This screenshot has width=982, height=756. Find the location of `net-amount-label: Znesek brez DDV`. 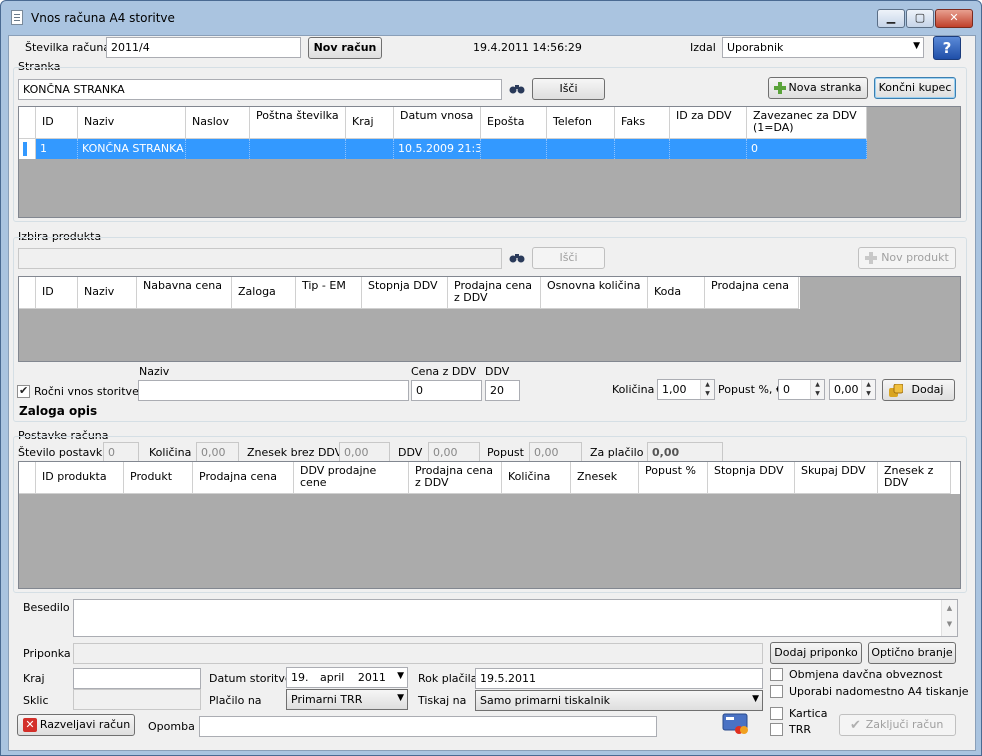

net-amount-label: Znesek brez DDV is located at coordinates (295, 452).